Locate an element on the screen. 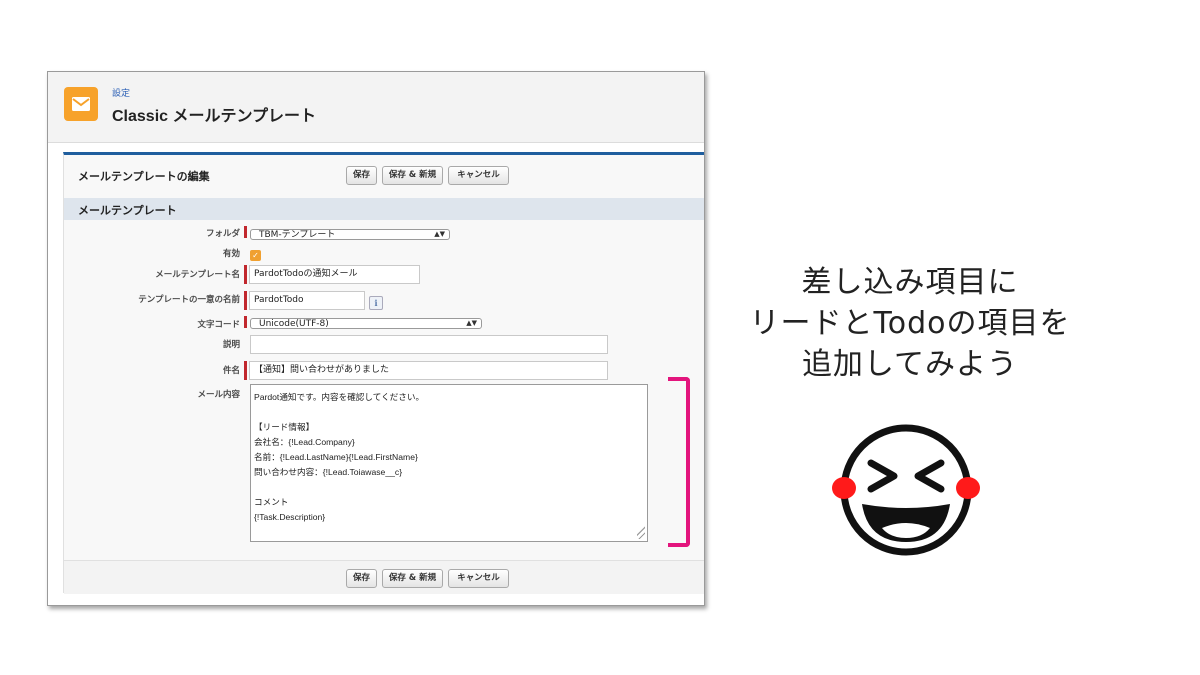 This screenshot has width=1200, height=675. caption-line: 追加してみよう is located at coordinates (910, 364).